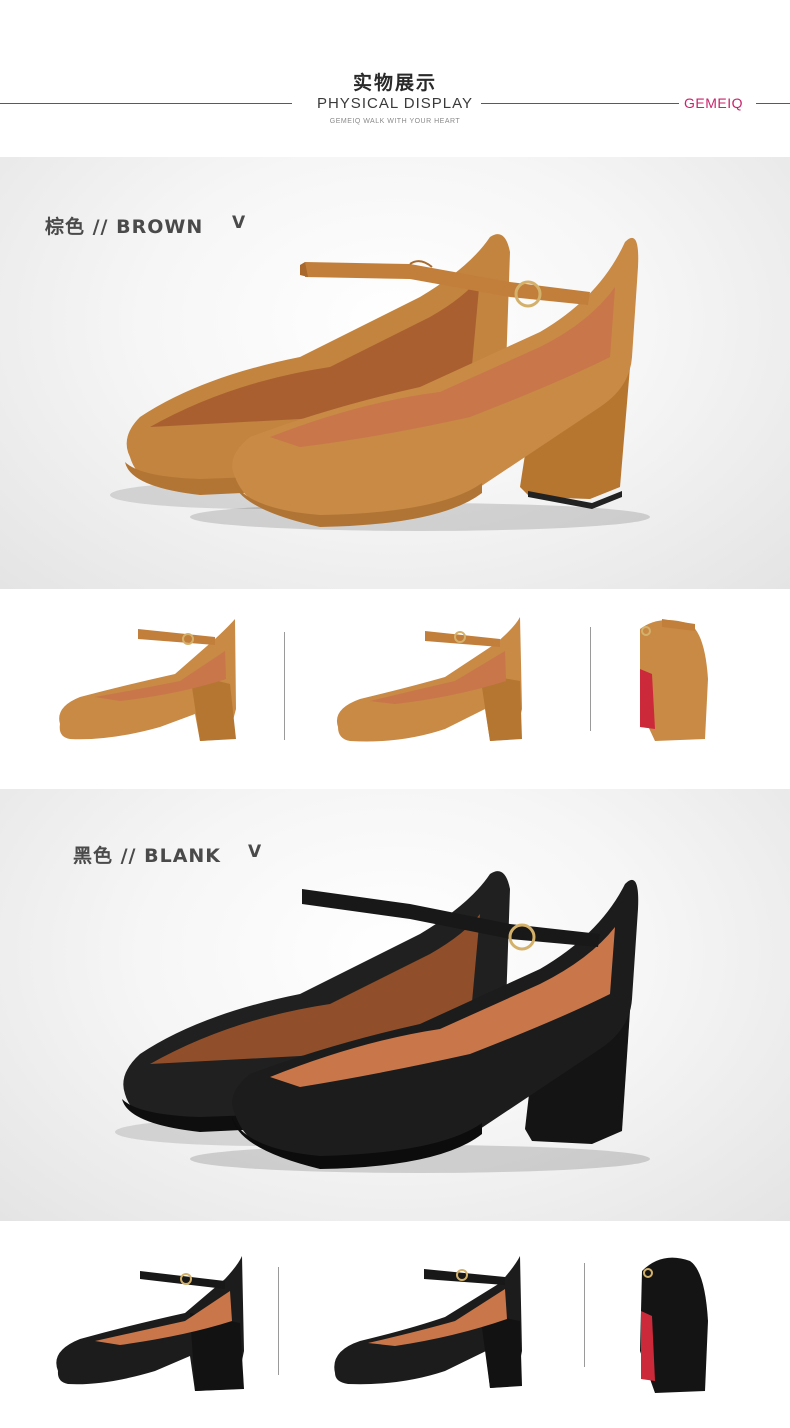  What do you see at coordinates (394, 83) in the screenshot?
I see `section-title-cn: 实物展示` at bounding box center [394, 83].